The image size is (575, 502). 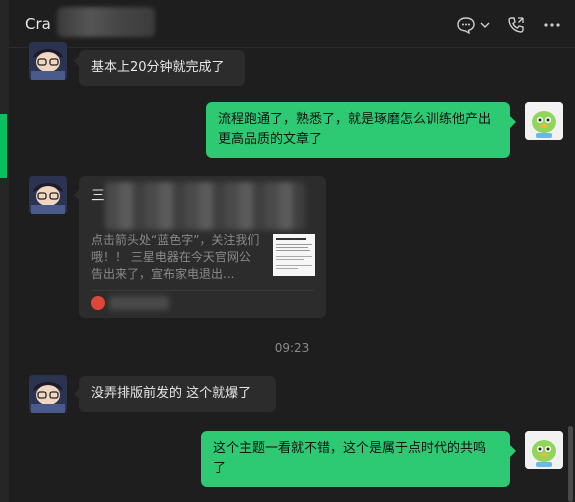 I want to click on chat-bubble-icon, so click(x=466, y=25).